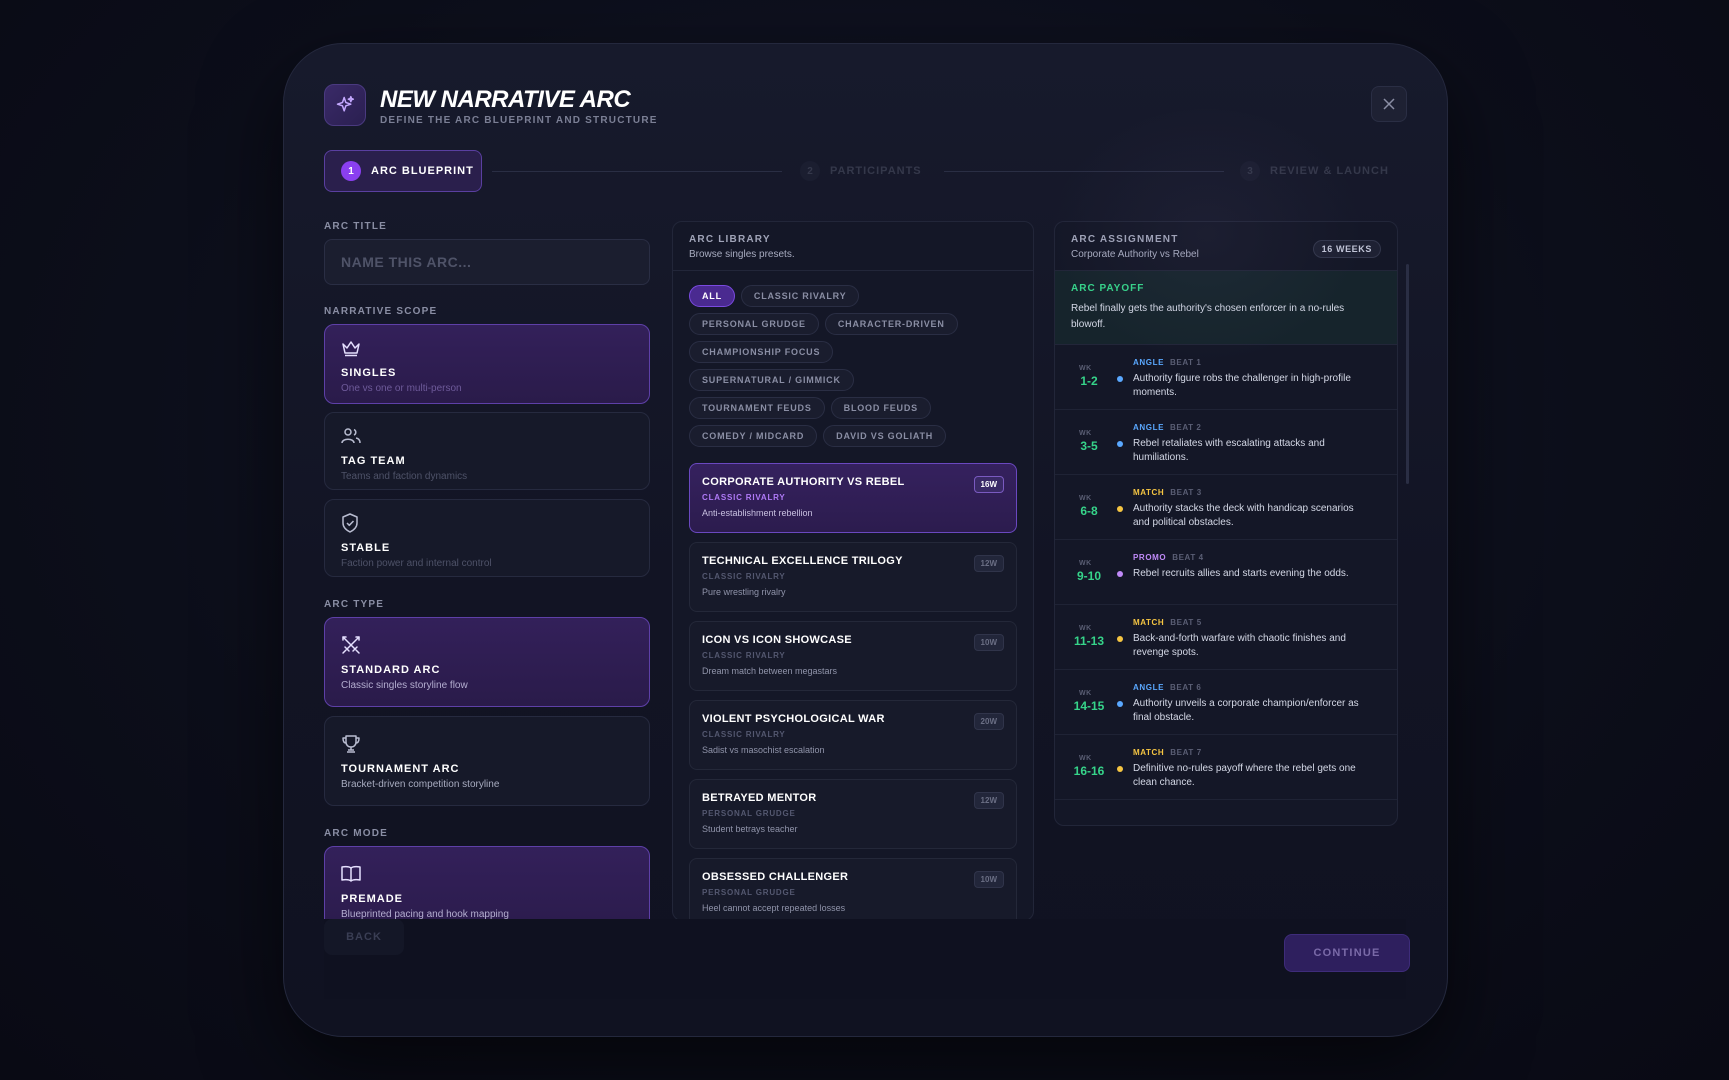 This screenshot has height=1080, width=1729. What do you see at coordinates (754, 324) in the screenshot?
I see `filter-chip: Personal Grudge` at bounding box center [754, 324].